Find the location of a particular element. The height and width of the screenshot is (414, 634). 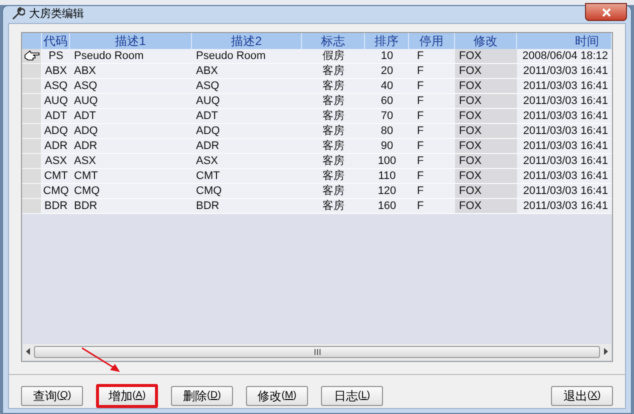

table-cell: 20 is located at coordinates (387, 71).